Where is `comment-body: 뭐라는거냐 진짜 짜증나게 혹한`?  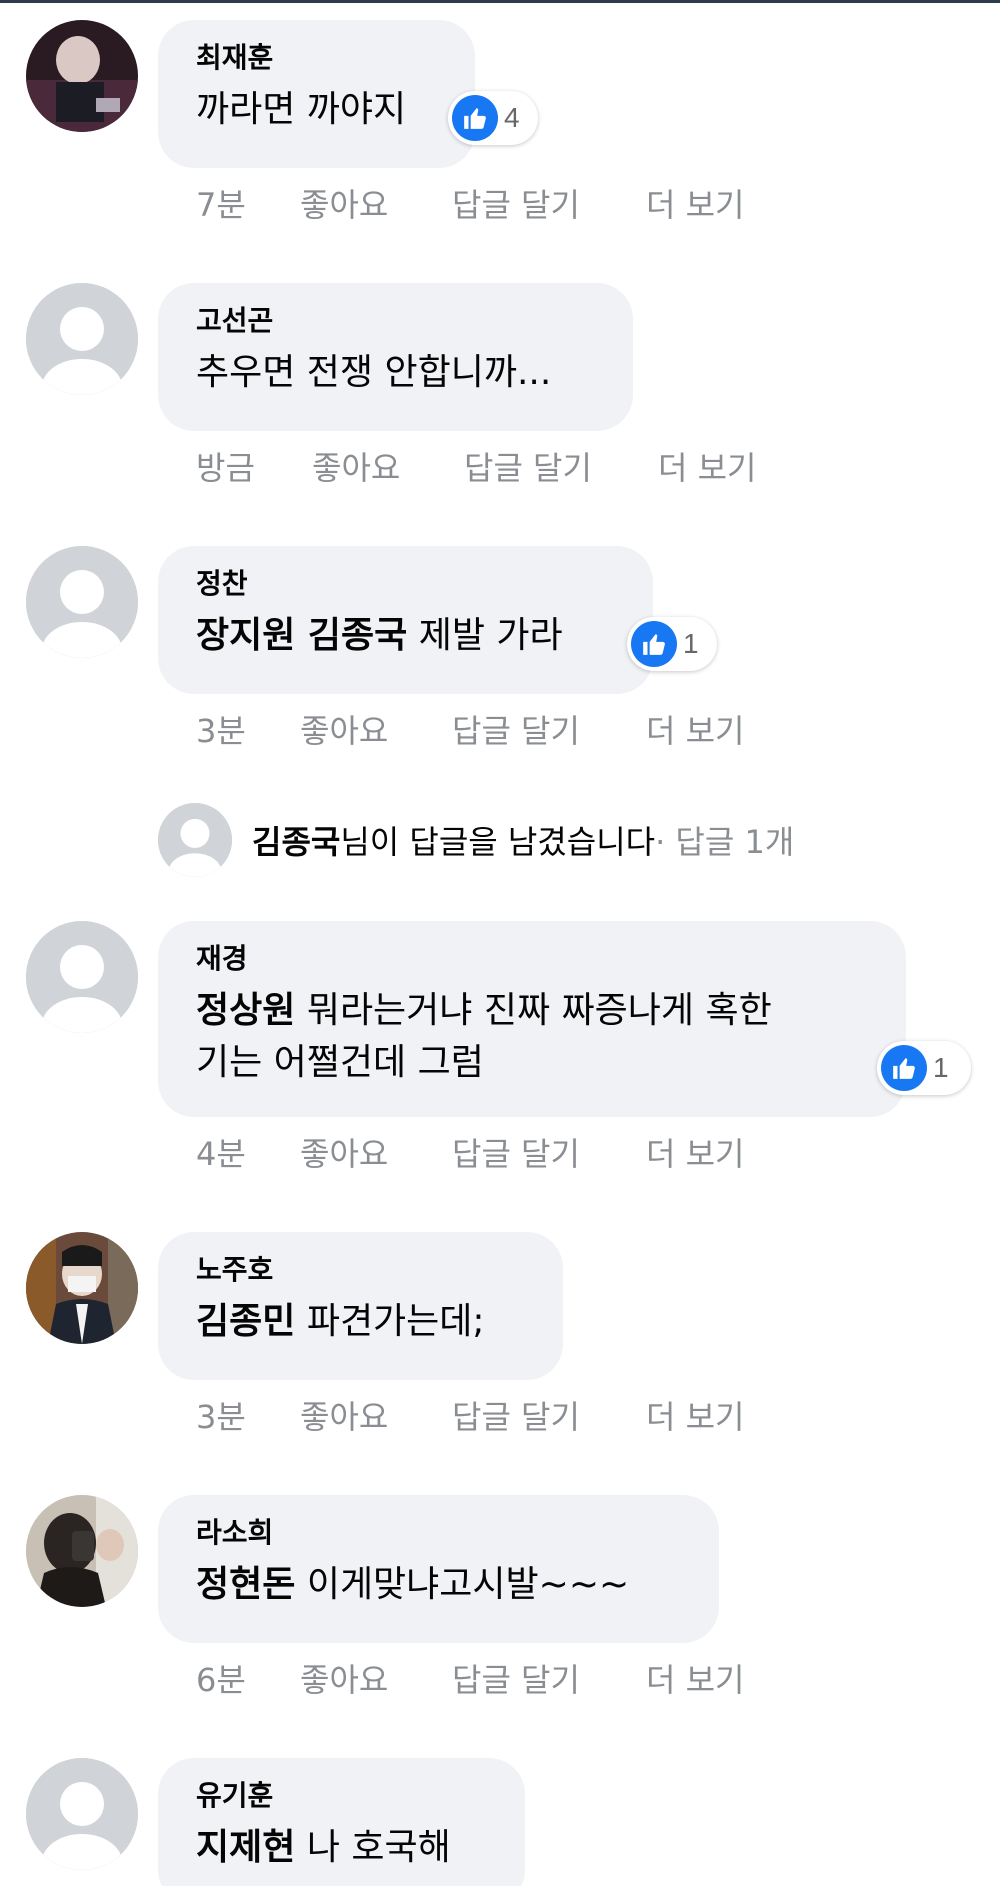
comment-body: 뭐라는거냐 진짜 짜증나게 혹한 is located at coordinates (533, 1010).